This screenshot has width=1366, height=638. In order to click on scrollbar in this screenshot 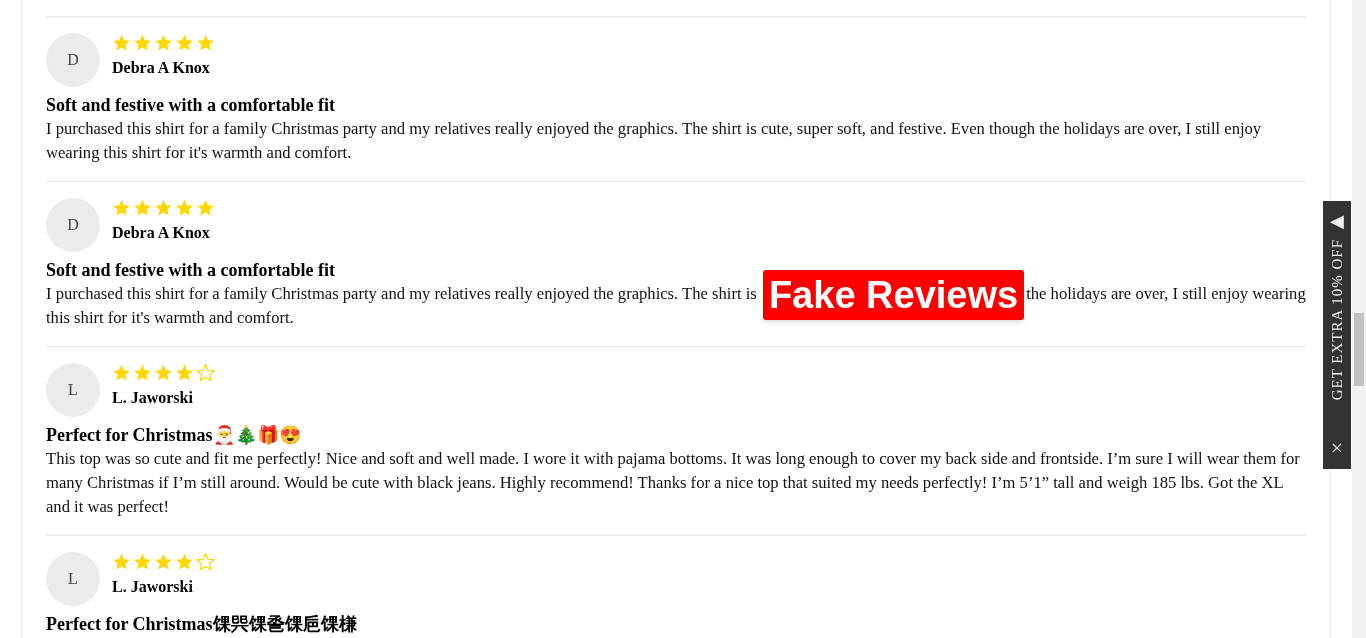, I will do `click(1359, 319)`.